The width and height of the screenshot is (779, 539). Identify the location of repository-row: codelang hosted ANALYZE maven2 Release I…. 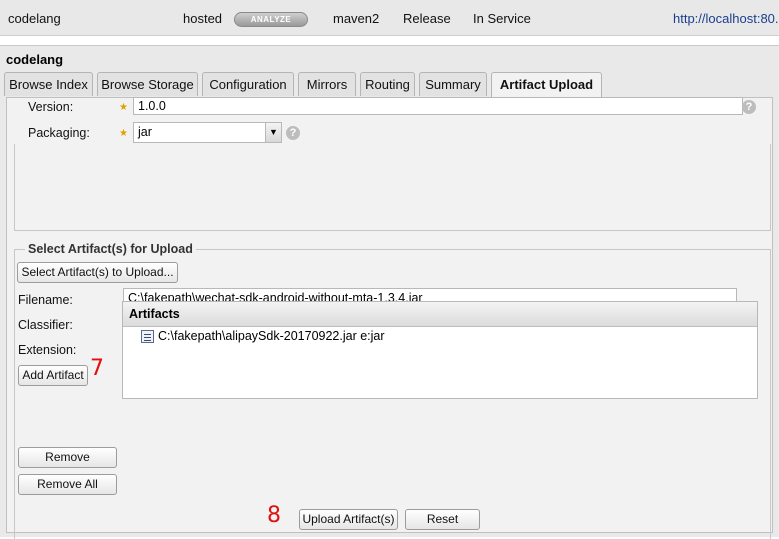
(389, 18).